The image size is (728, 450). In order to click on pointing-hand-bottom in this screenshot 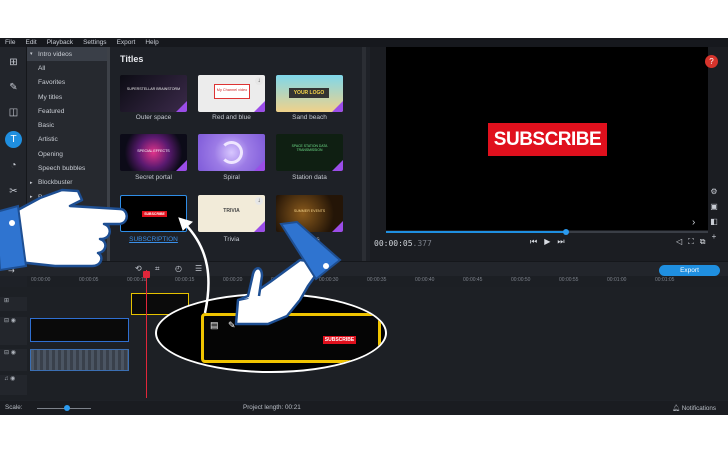, I will do `click(288, 273)`.